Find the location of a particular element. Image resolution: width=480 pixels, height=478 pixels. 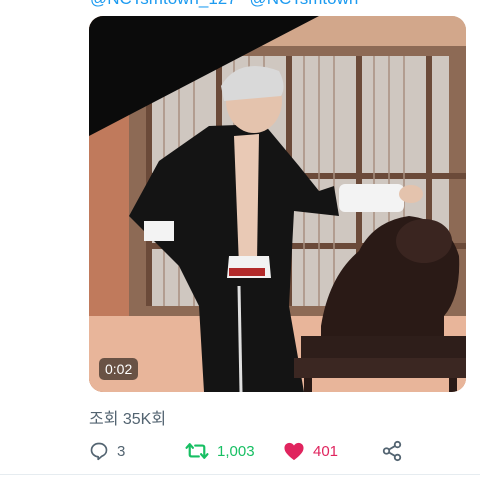

divider is located at coordinates (240, 474).